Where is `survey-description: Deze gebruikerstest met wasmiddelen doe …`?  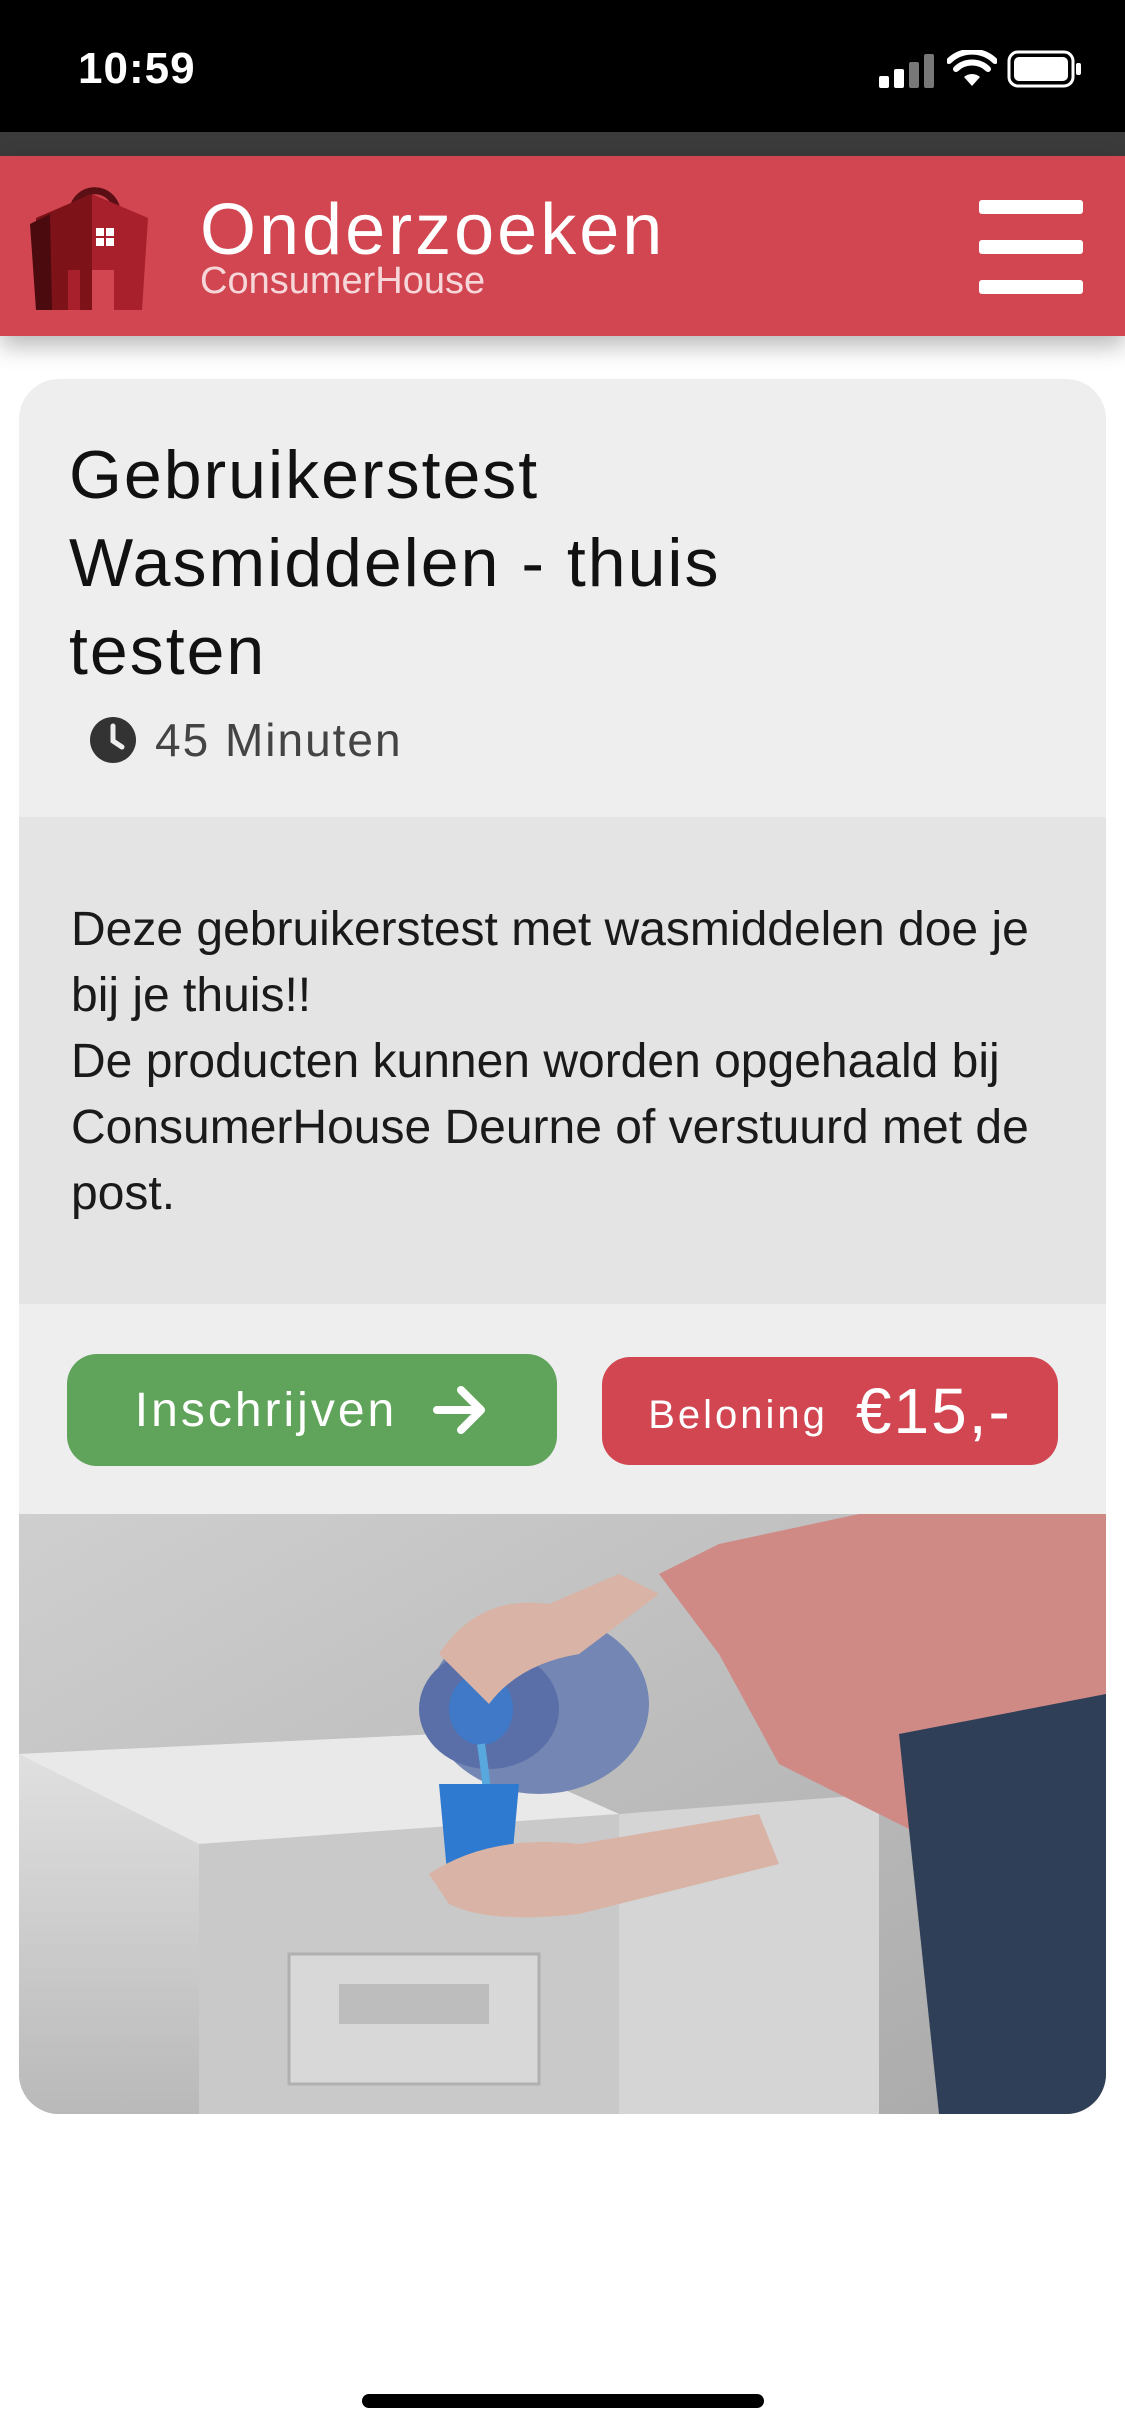
survey-description: Deze gebruikerstest met wasmiddelen doe … is located at coordinates (550, 1061).